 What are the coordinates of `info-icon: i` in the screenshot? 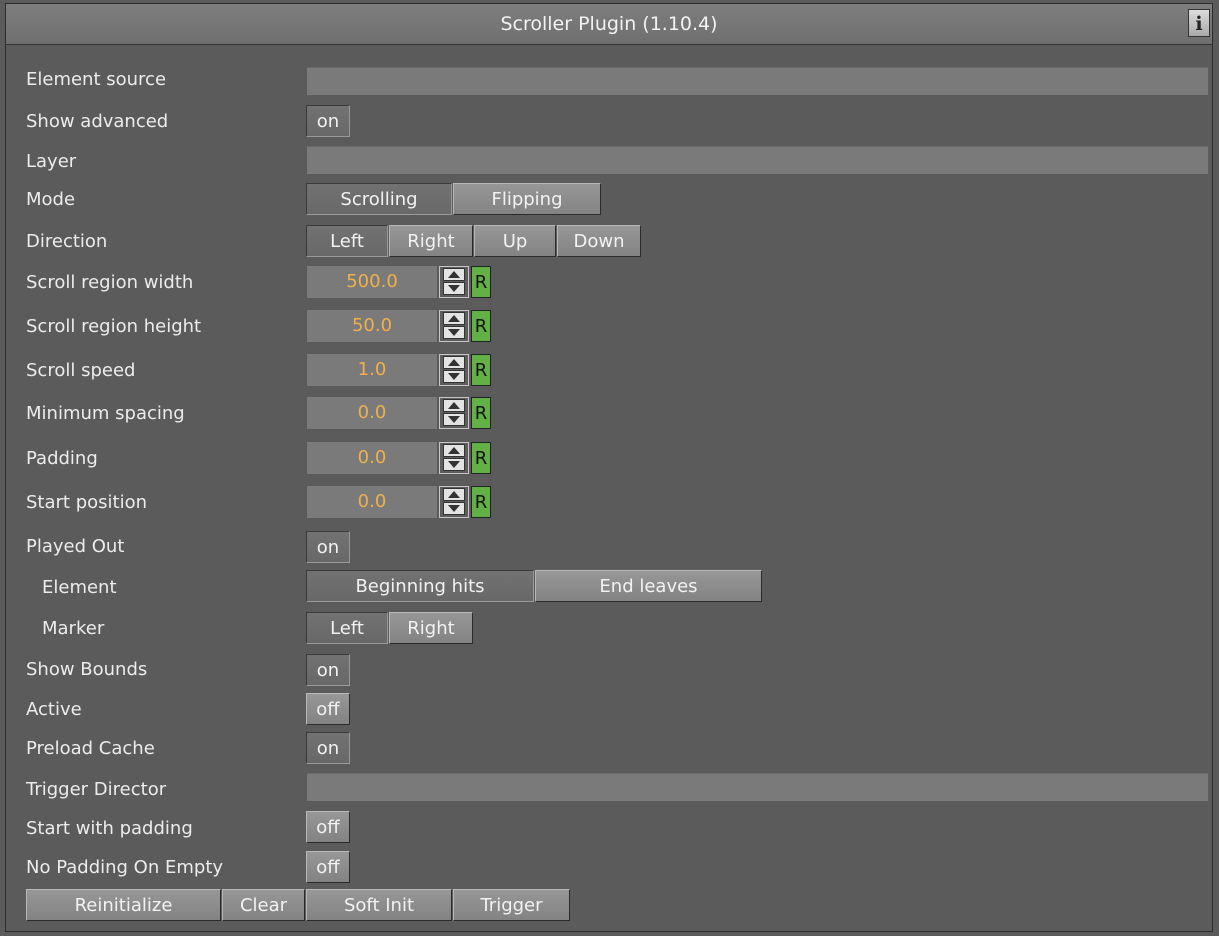 It's located at (1199, 23).